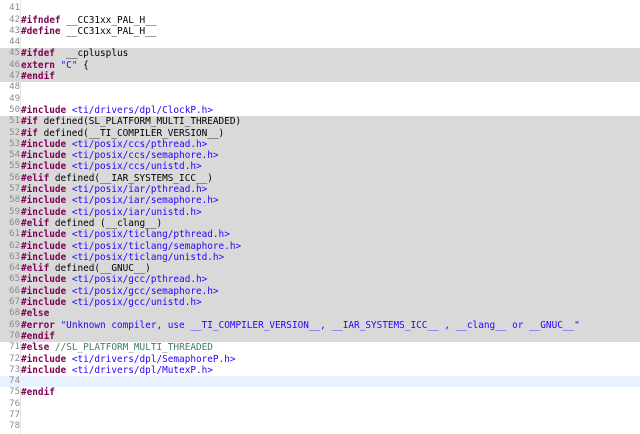  What do you see at coordinates (320, 178) in the screenshot?
I see `code-line: 56 #elif defined(__IAR_SYSTEMS_ICC__)` at bounding box center [320, 178].